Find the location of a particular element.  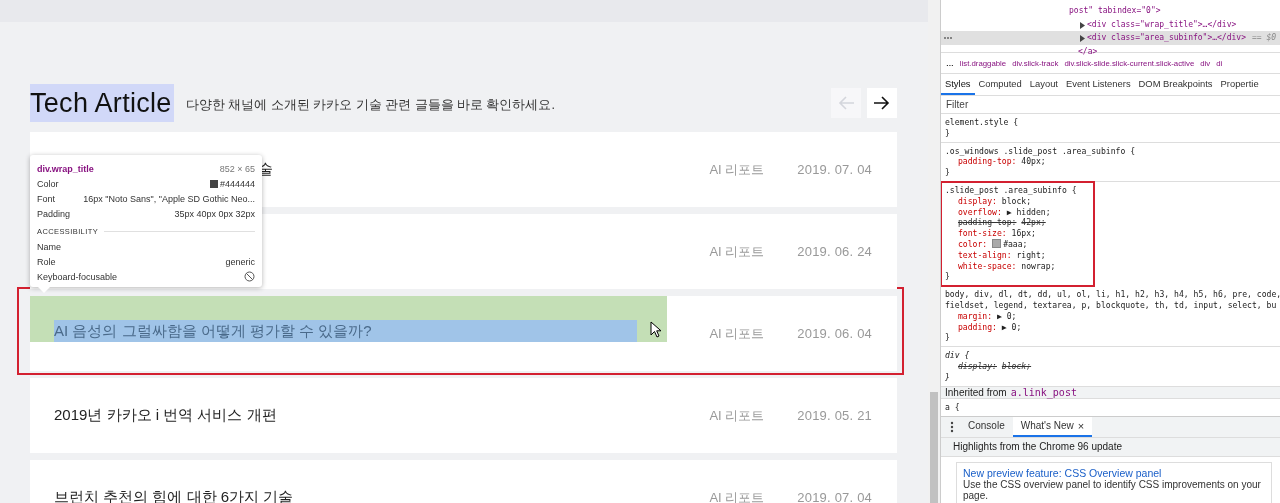

property-label: Keyboard-focusable is located at coordinates (77, 276).